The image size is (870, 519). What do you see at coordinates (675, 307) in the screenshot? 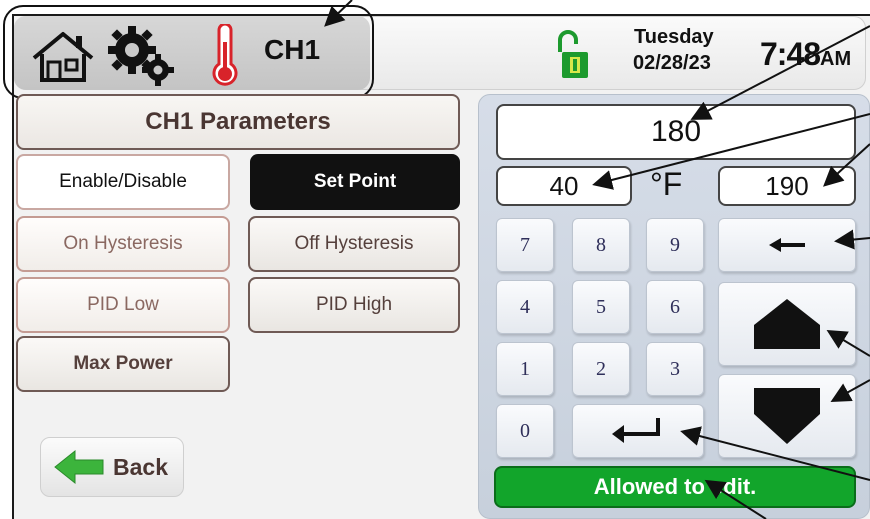
I see `key-6: 6` at bounding box center [675, 307].